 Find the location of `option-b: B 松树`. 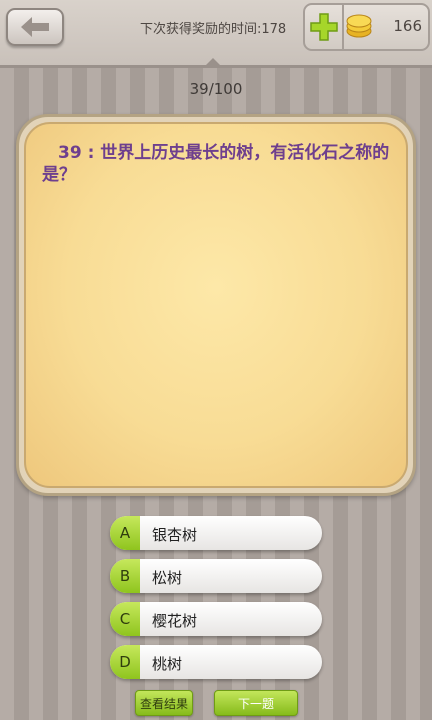

option-b: B 松树 is located at coordinates (216, 576).